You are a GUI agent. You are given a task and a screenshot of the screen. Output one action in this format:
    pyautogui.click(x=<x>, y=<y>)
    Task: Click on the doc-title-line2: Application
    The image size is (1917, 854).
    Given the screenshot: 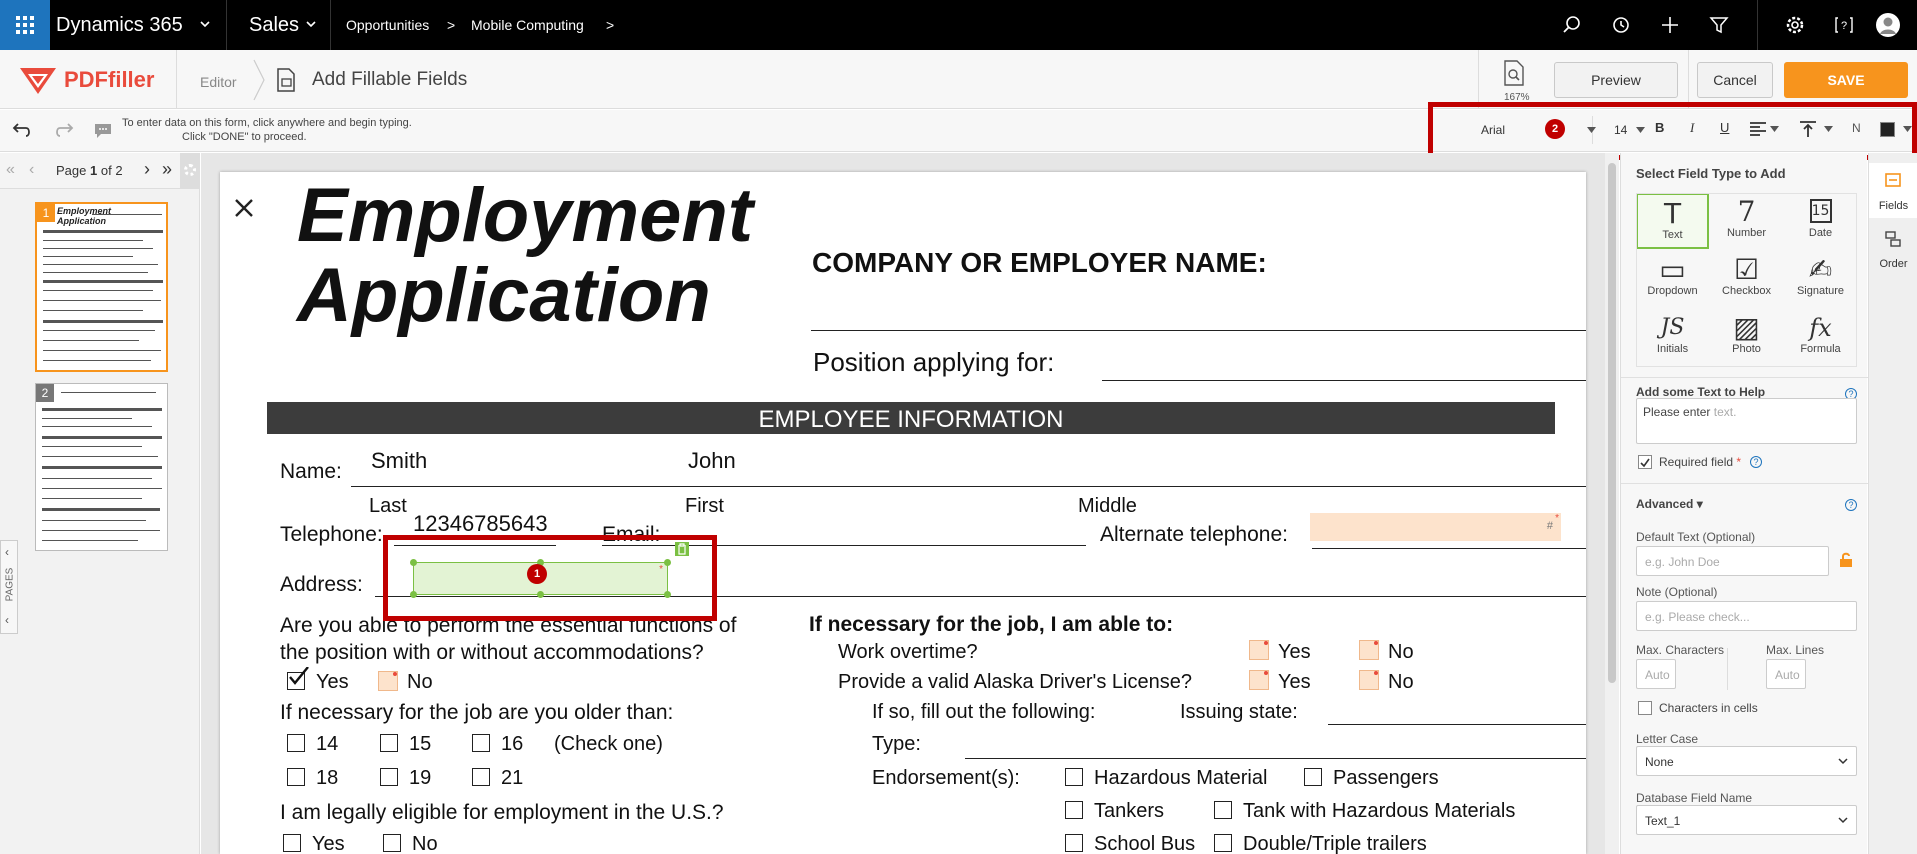 What is the action you would take?
    pyautogui.click(x=504, y=295)
    